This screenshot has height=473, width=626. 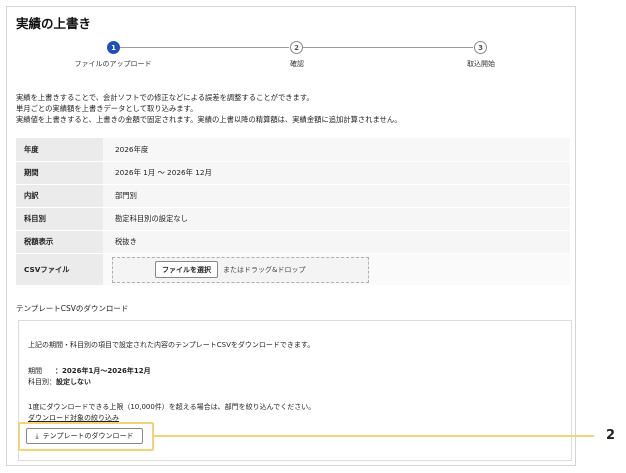 What do you see at coordinates (297, 64) in the screenshot?
I see `step-2-label: 確認` at bounding box center [297, 64].